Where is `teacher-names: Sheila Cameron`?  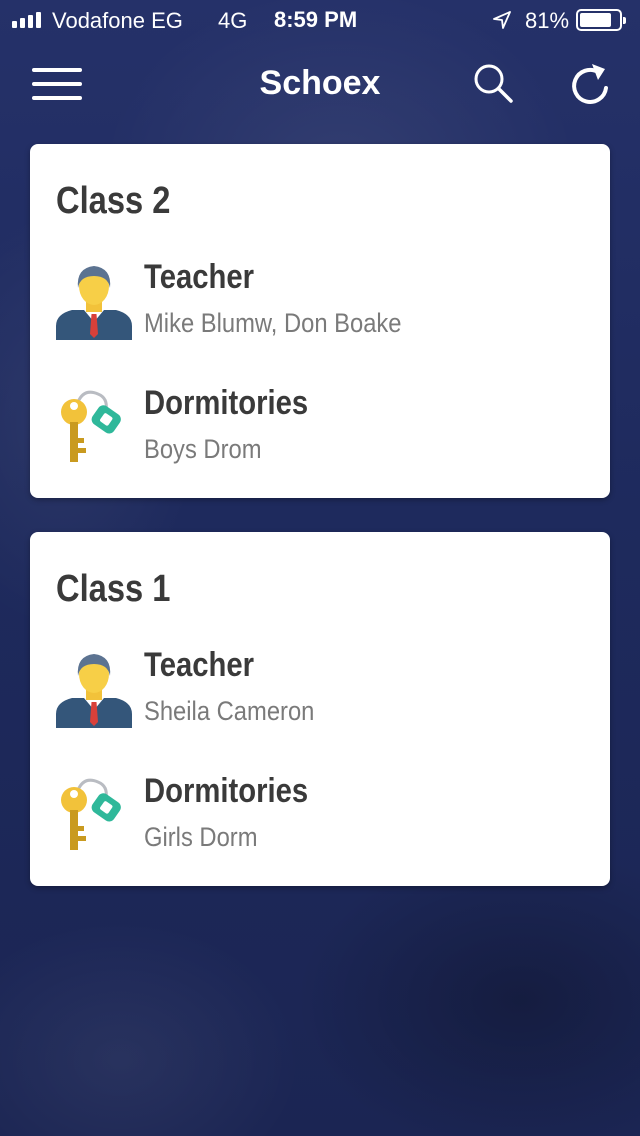
teacher-names: Sheila Cameron is located at coordinates (229, 711).